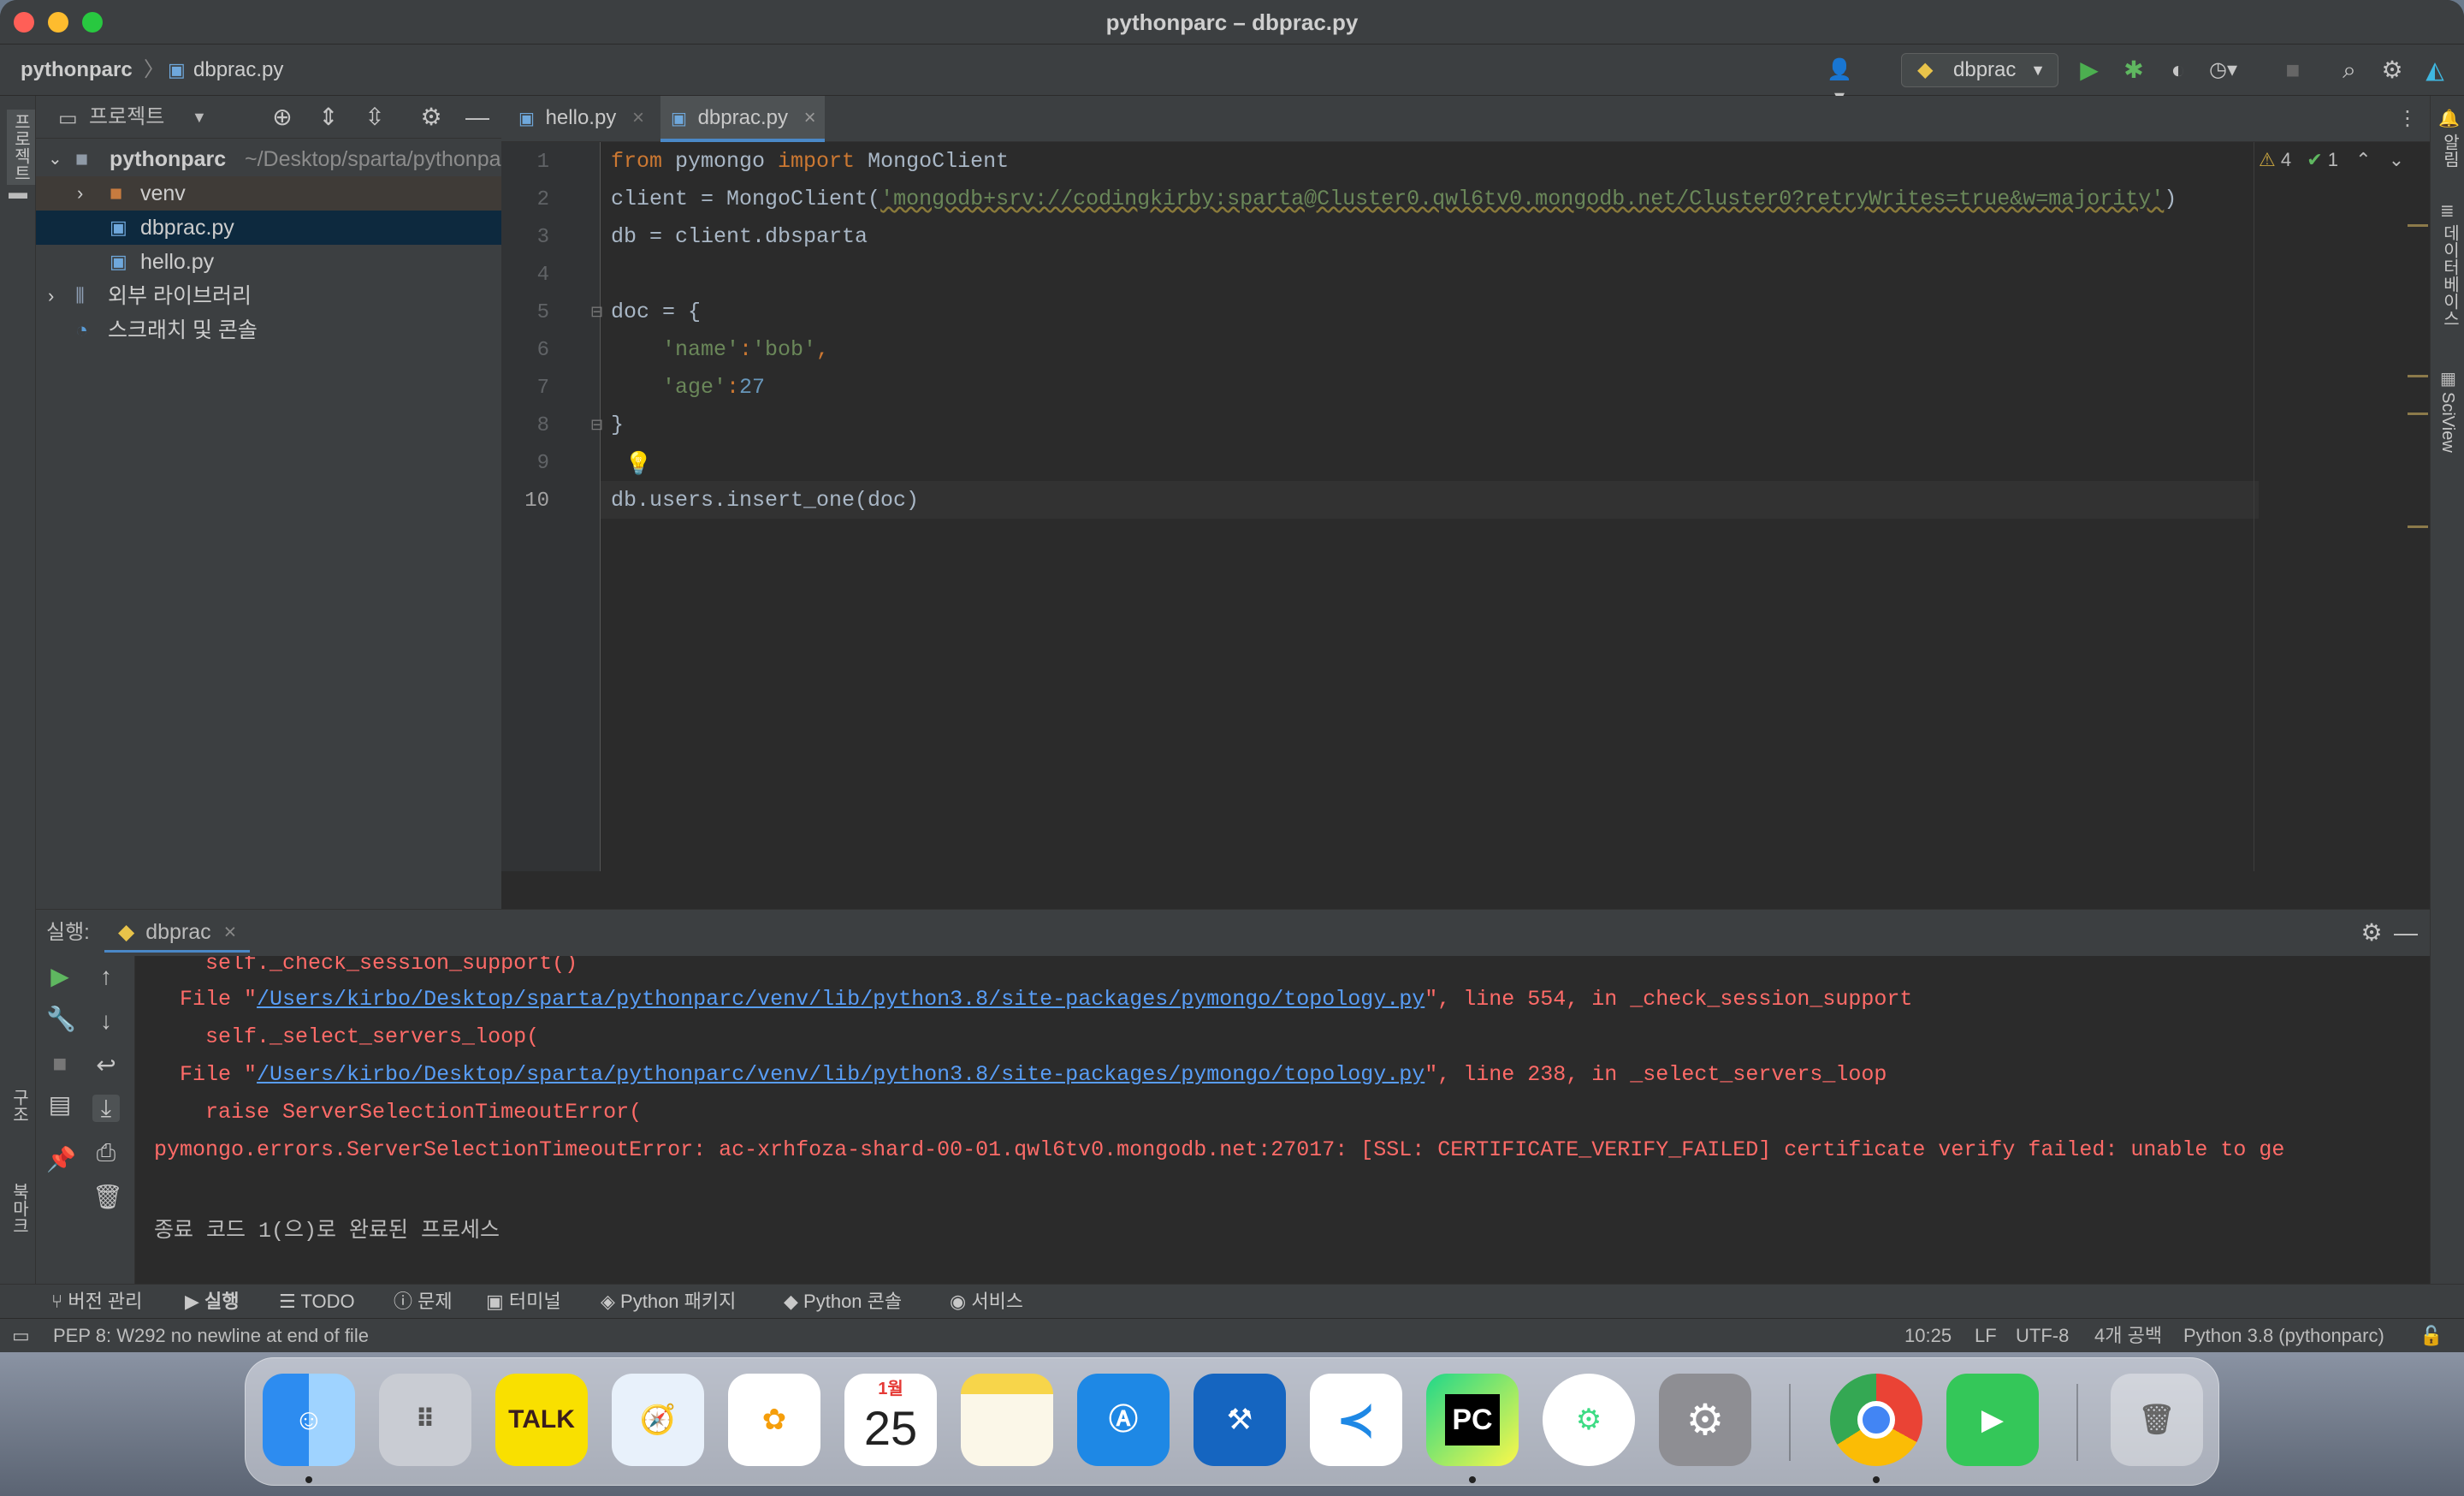  Describe the element at coordinates (2283, 1335) in the screenshot. I see `python-interpreter: Python 3.8 (pythonparc)` at that location.